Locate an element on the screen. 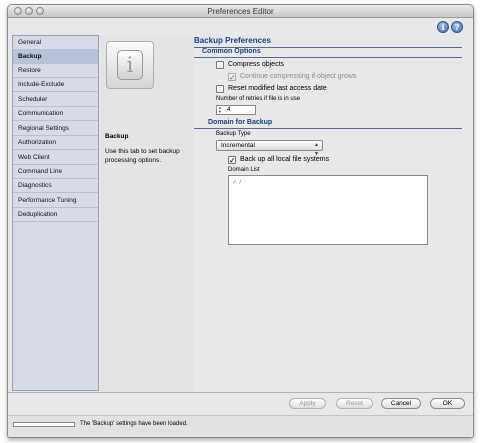  domain-list-label: Domain List is located at coordinates (244, 170).